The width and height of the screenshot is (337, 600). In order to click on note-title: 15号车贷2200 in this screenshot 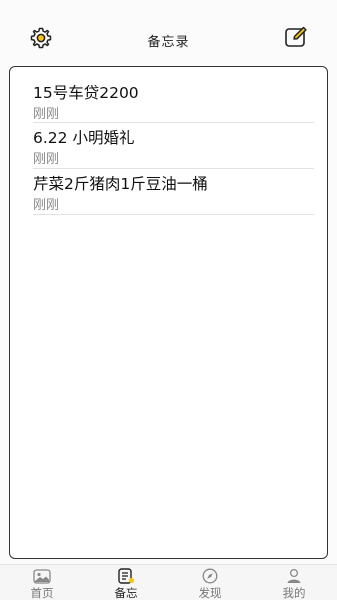, I will do `click(86, 93)`.